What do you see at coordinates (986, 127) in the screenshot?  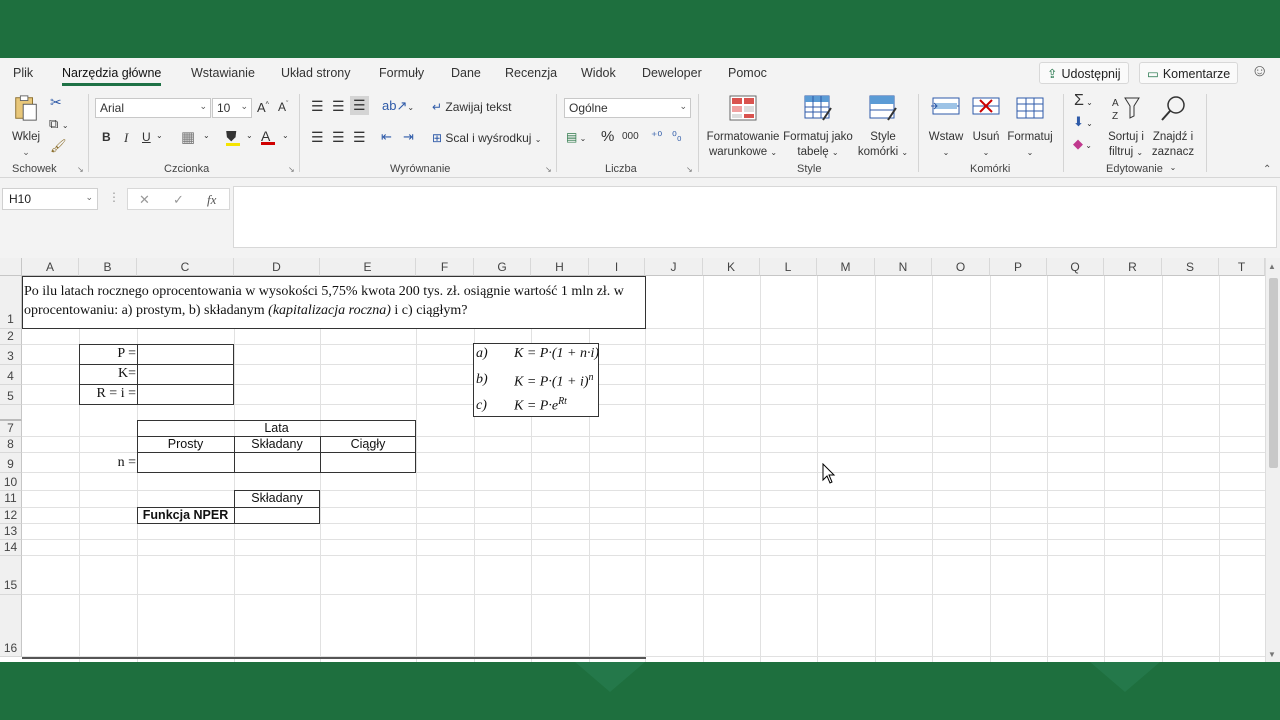 I see `delete-cells-button: Usuń ⌄` at bounding box center [986, 127].